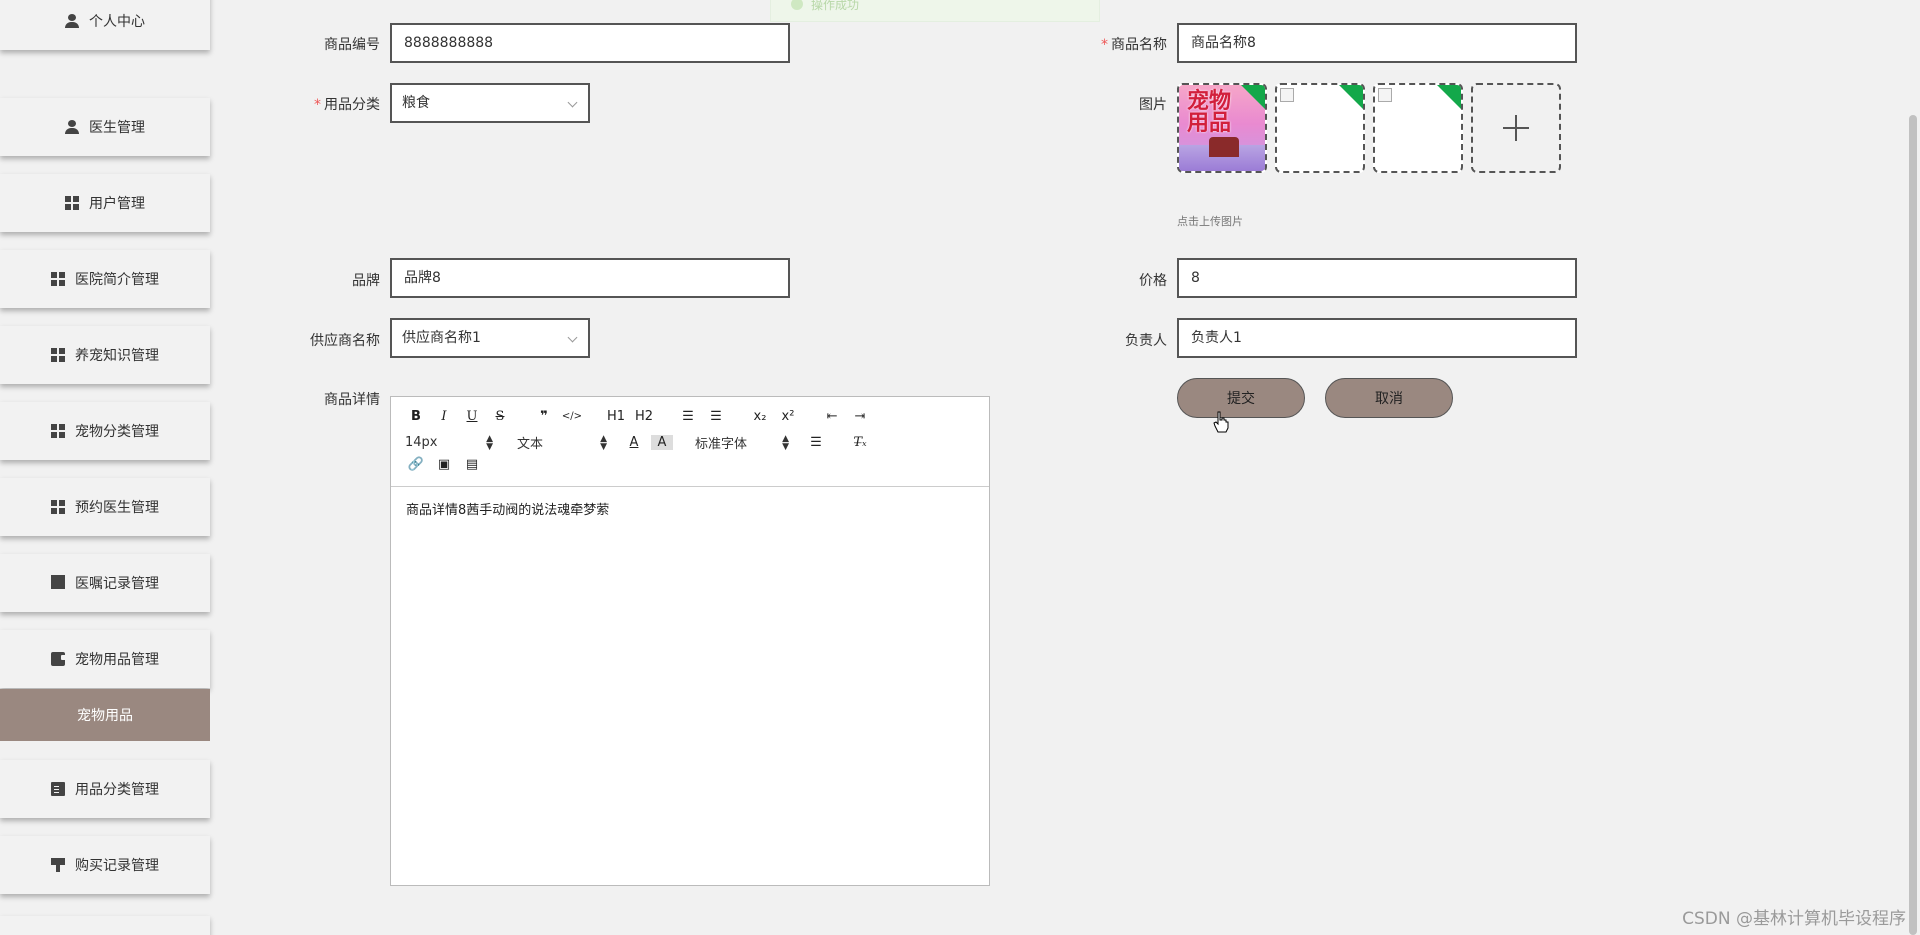  Describe the element at coordinates (117, 866) in the screenshot. I see `sidebar-item-label: 购买记录管理` at that location.